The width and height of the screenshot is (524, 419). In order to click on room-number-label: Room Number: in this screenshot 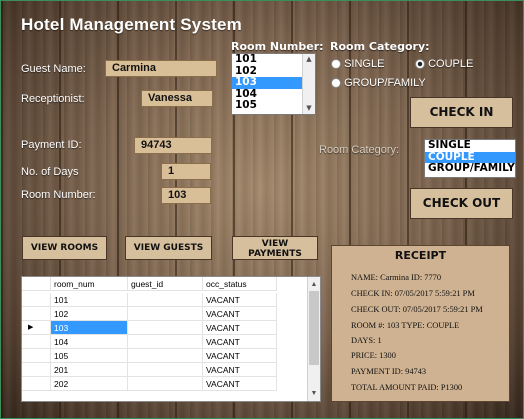, I will do `click(58, 195)`.